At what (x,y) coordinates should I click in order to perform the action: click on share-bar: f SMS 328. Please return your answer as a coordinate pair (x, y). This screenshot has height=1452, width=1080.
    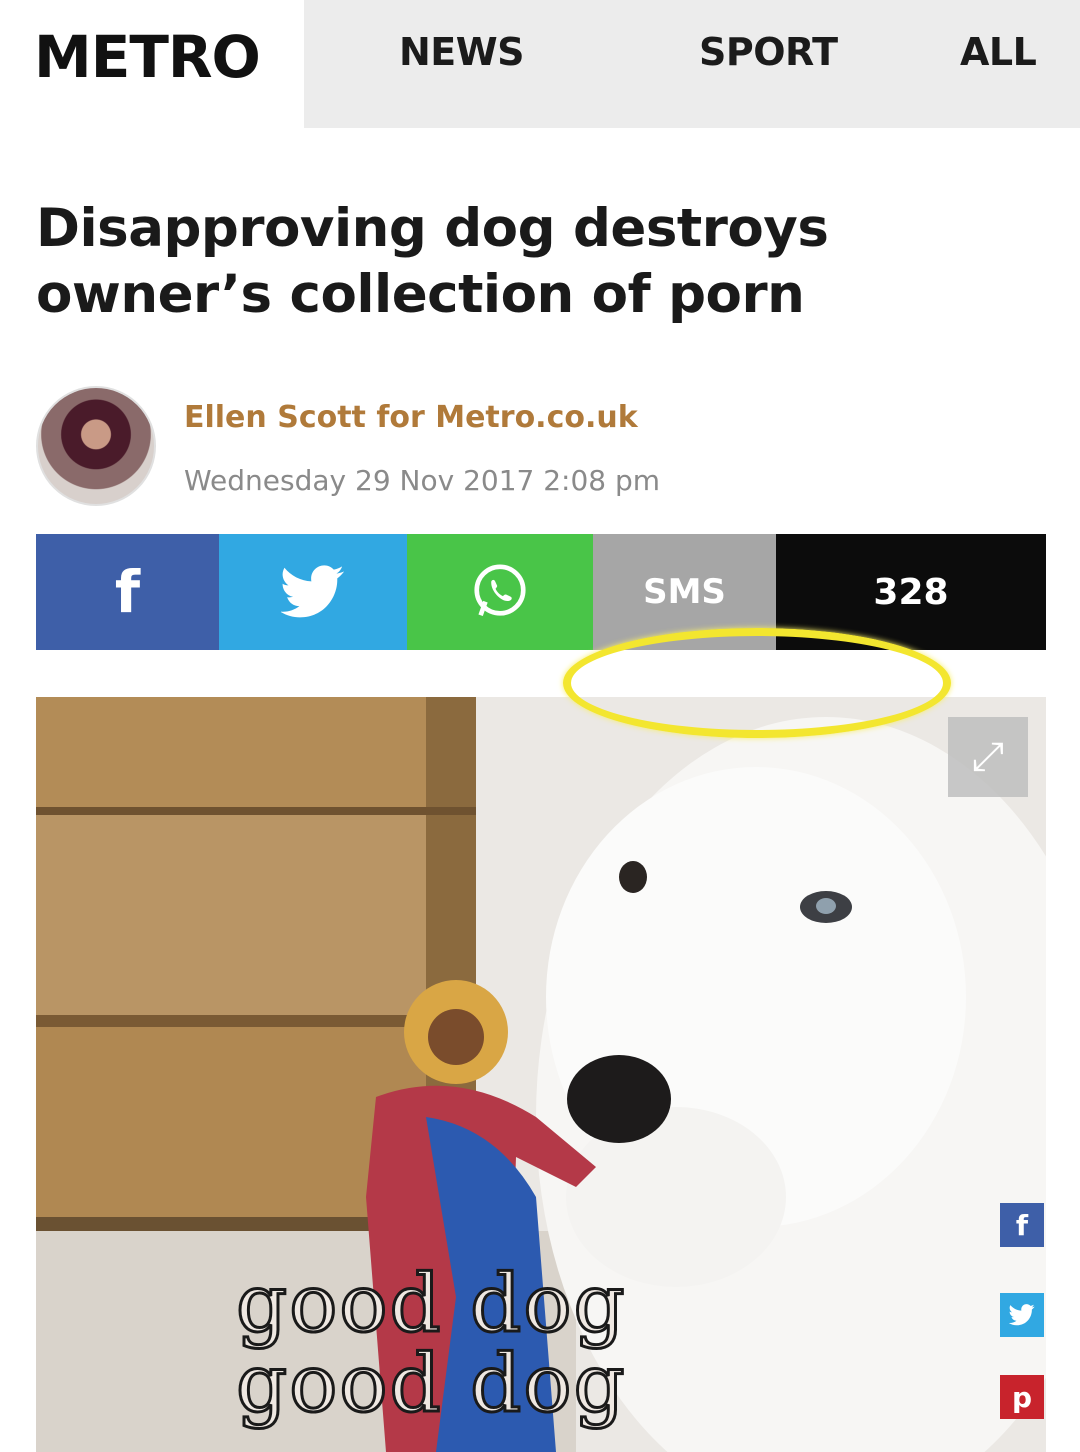
    Looking at the image, I should click on (541, 592).